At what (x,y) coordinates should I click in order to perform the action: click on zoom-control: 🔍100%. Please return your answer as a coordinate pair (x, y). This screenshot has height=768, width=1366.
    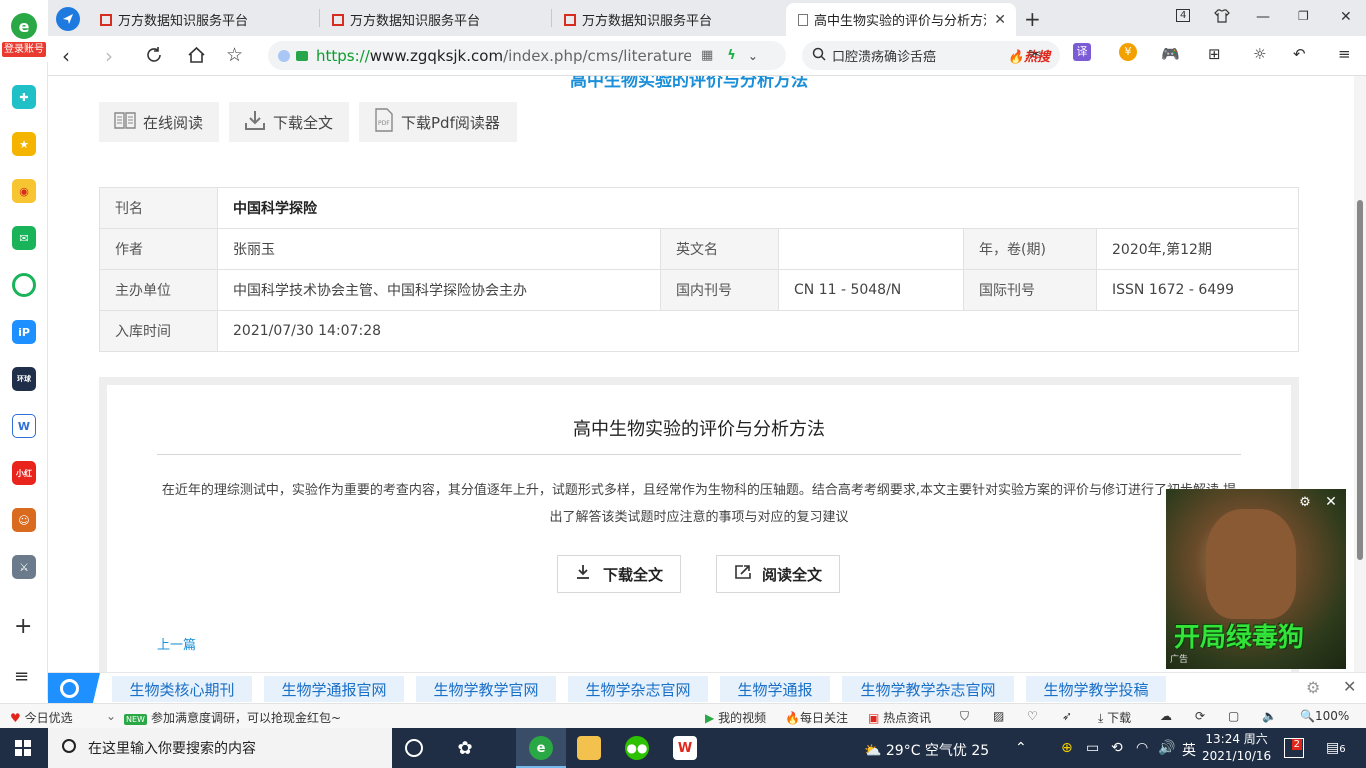
    Looking at the image, I should click on (1324, 716).